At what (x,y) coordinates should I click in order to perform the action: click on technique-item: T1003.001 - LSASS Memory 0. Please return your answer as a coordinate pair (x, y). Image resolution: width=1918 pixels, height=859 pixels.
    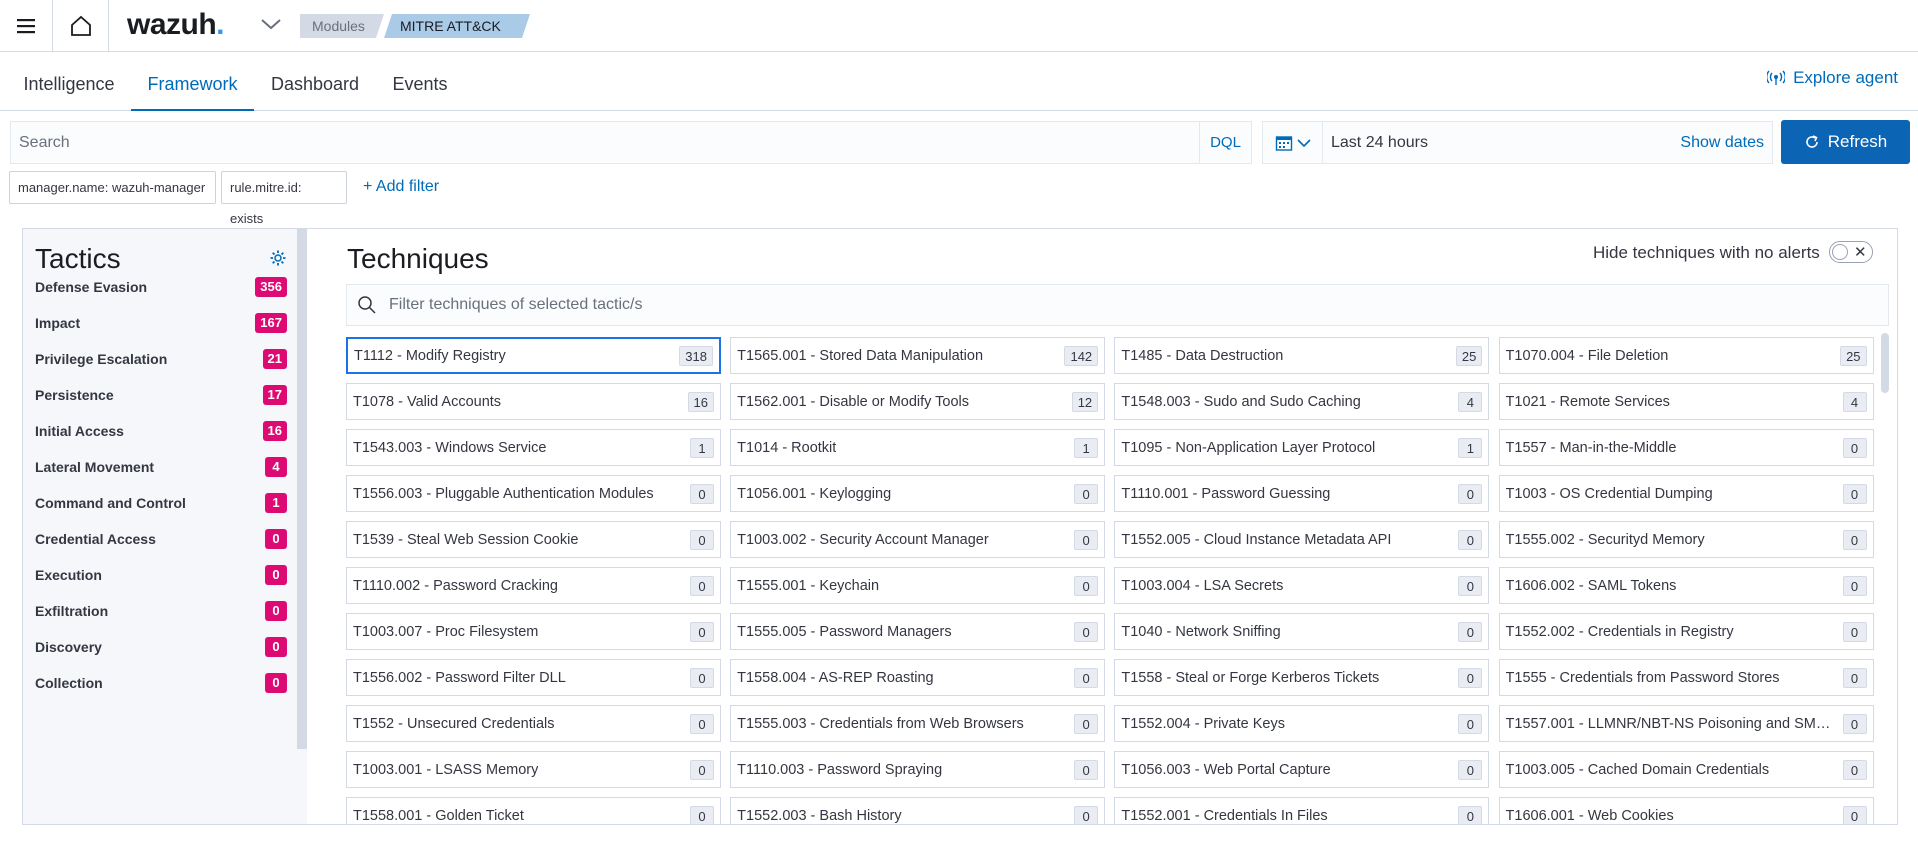
    Looking at the image, I should click on (533, 769).